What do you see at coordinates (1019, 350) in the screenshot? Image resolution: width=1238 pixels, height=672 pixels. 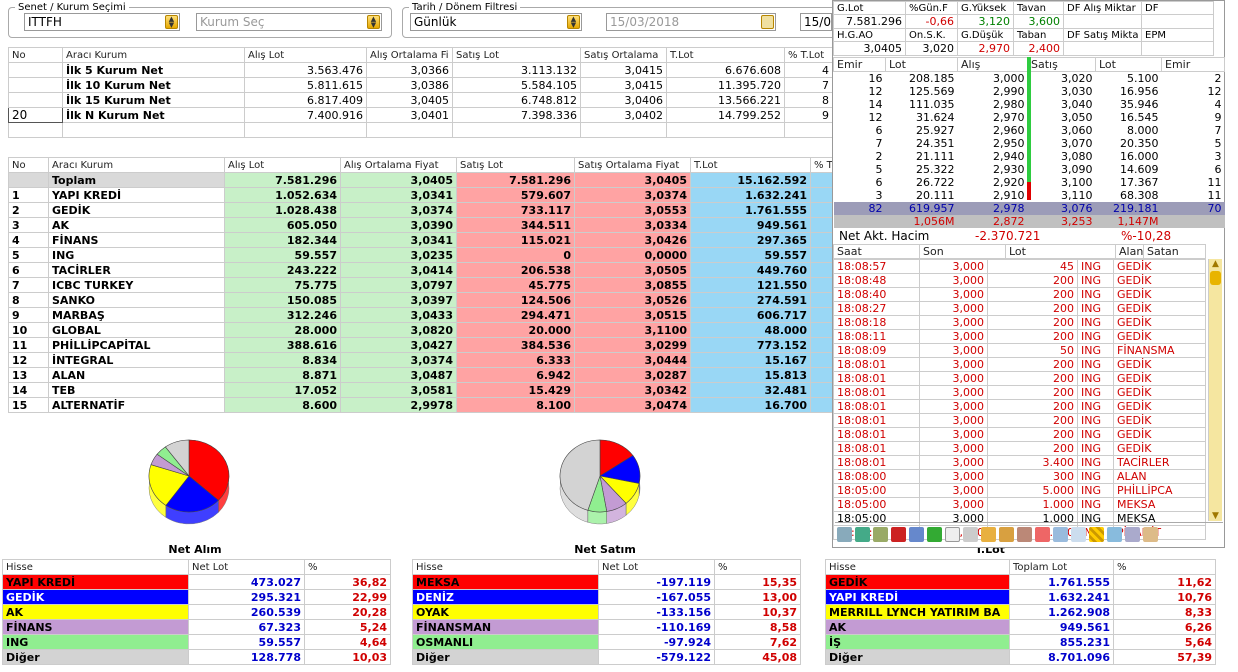 I see `trade-row: 18:08:09 3,000 50 ING FİNANSMA` at bounding box center [1019, 350].